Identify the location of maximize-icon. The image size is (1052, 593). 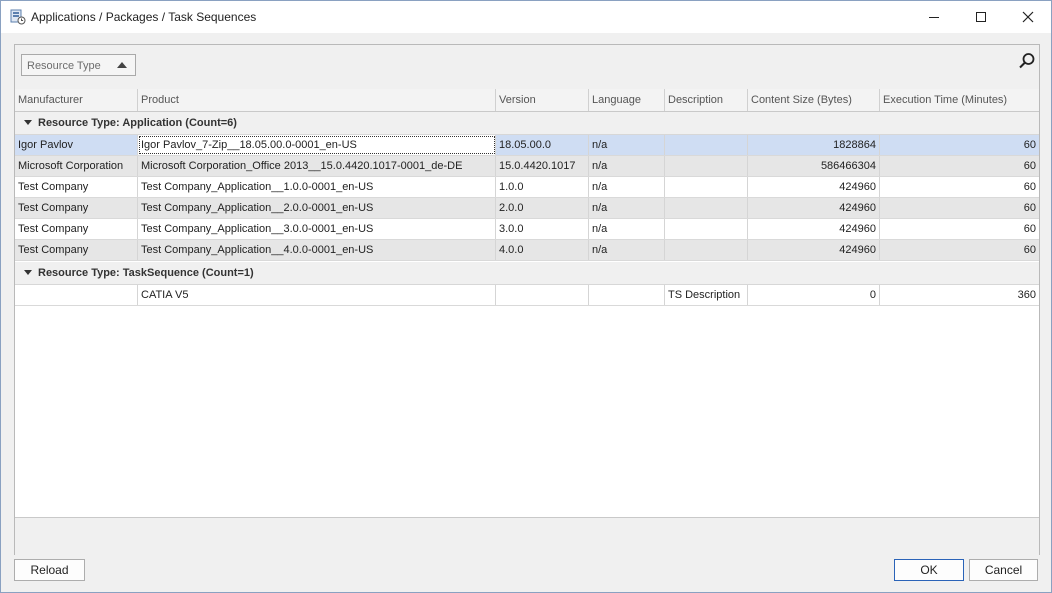
(981, 17).